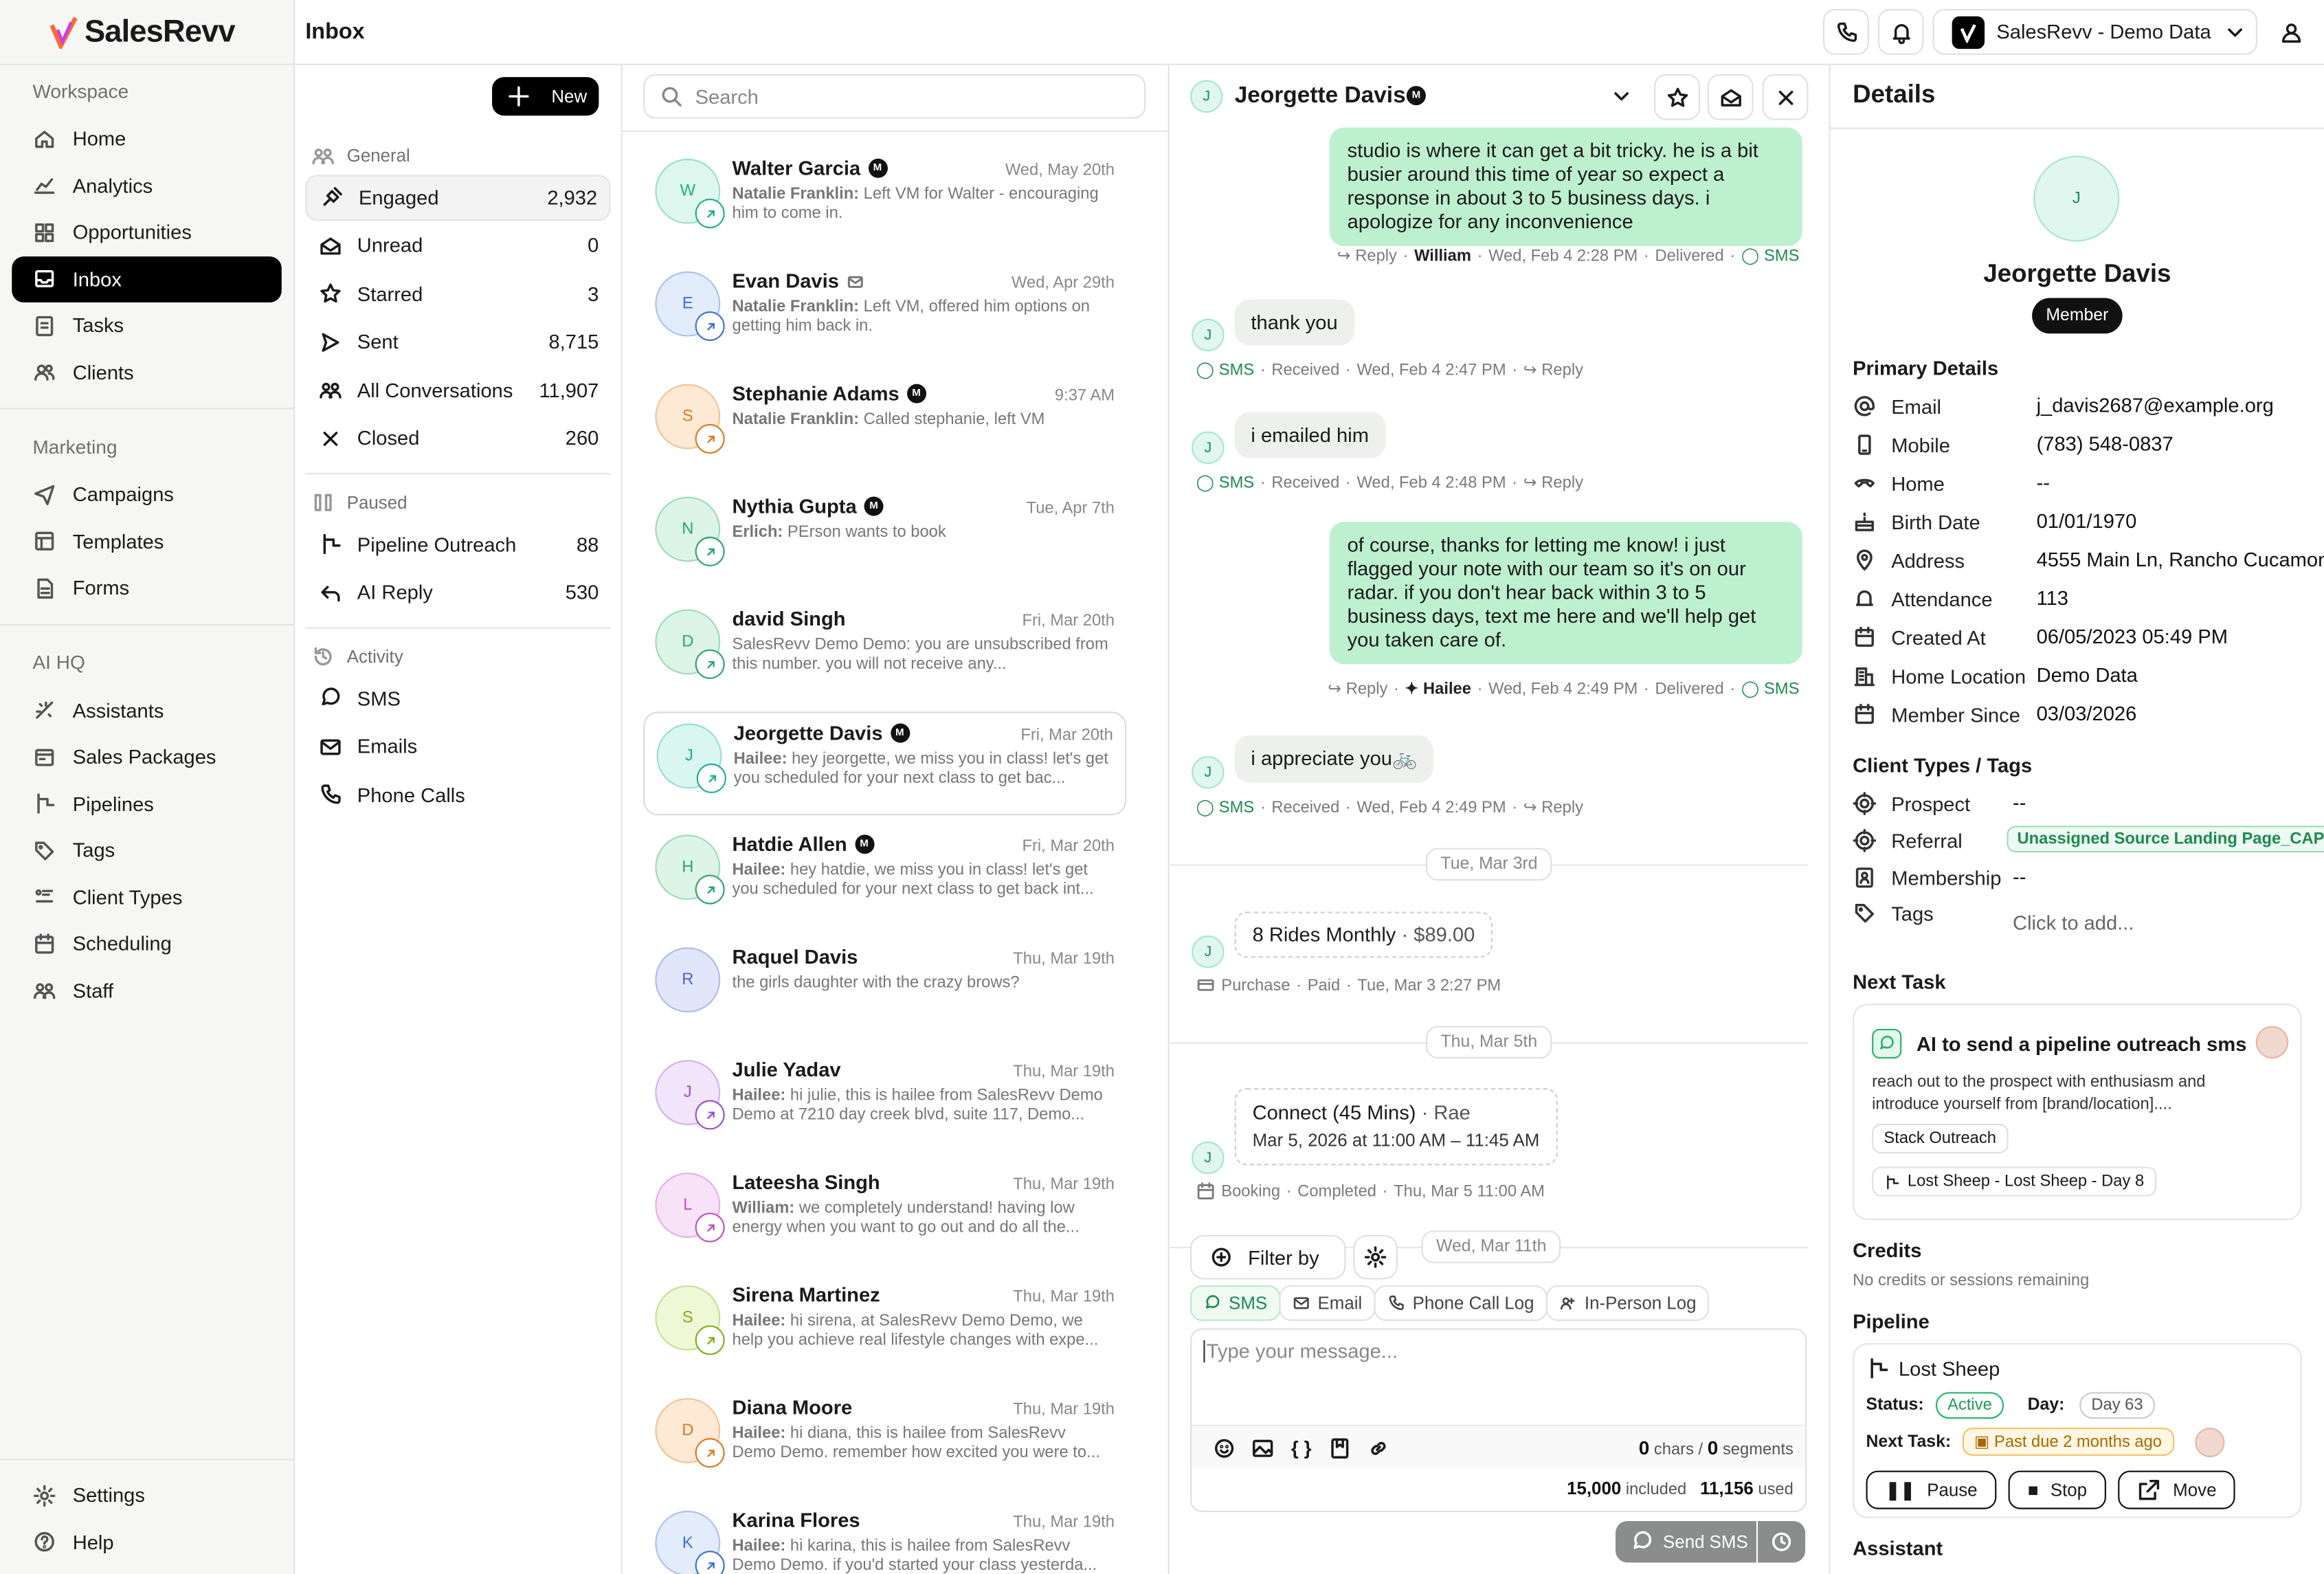 Image resolution: width=2324 pixels, height=1574 pixels. Describe the element at coordinates (710, 1562) in the screenshot. I see `pipeline-badge-icon` at that location.